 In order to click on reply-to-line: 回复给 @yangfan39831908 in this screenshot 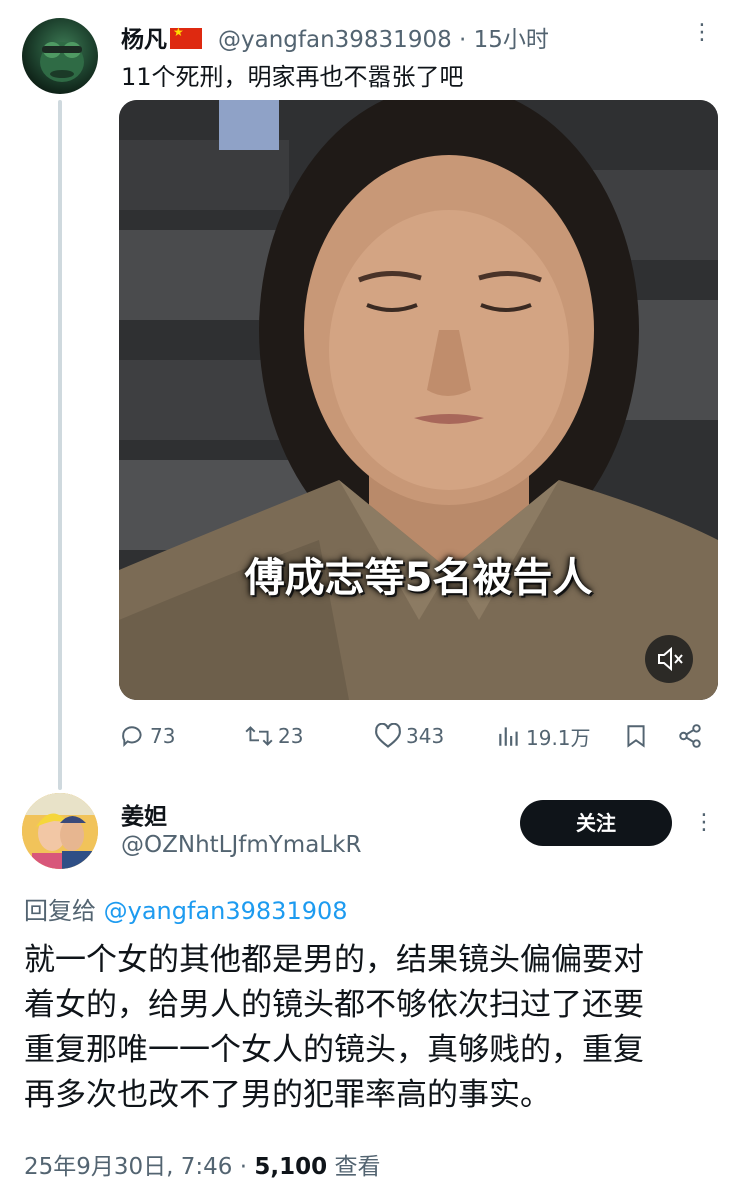, I will do `click(186, 908)`.